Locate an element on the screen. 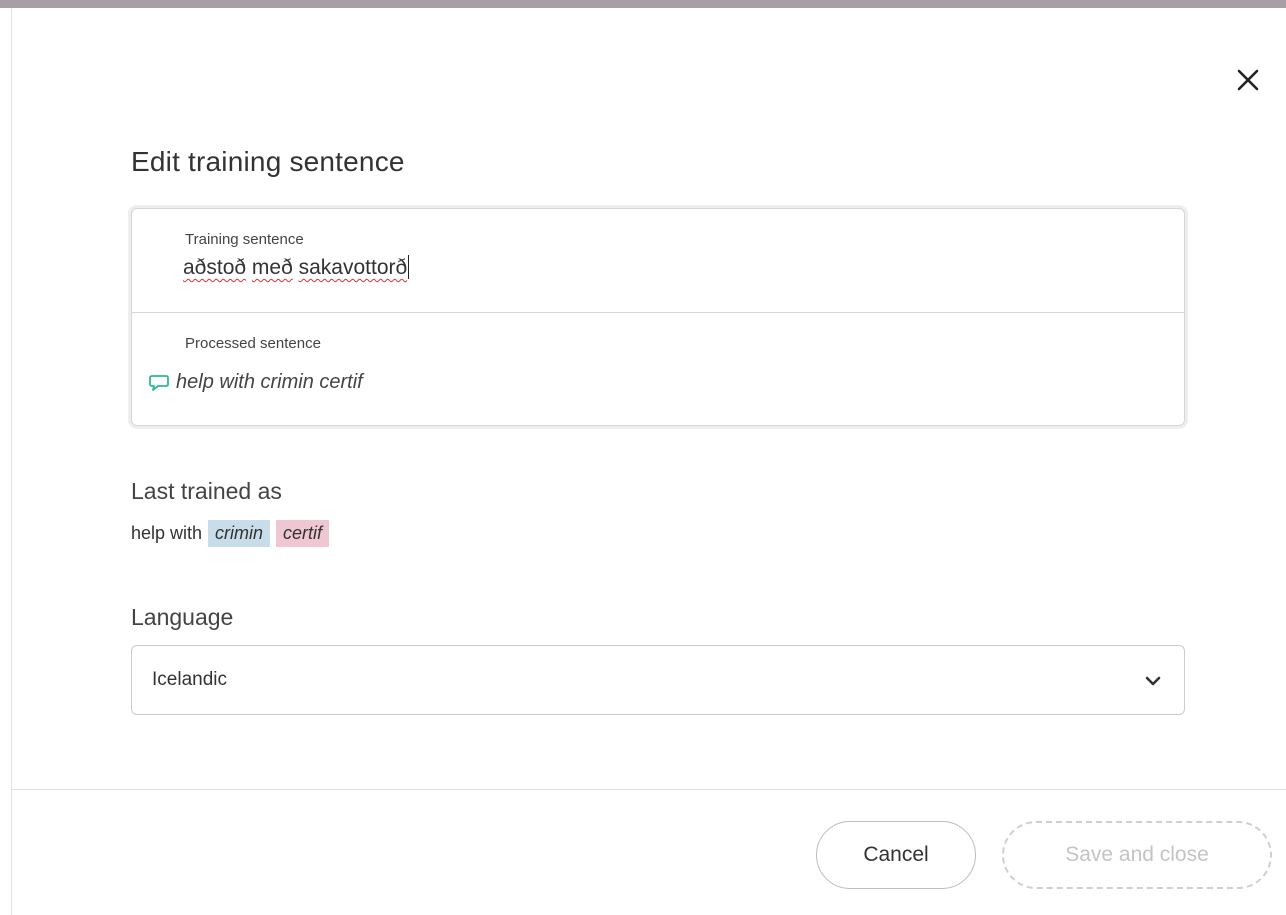 This screenshot has width=1286, height=915. background-page-edge is located at coordinates (6, 461).